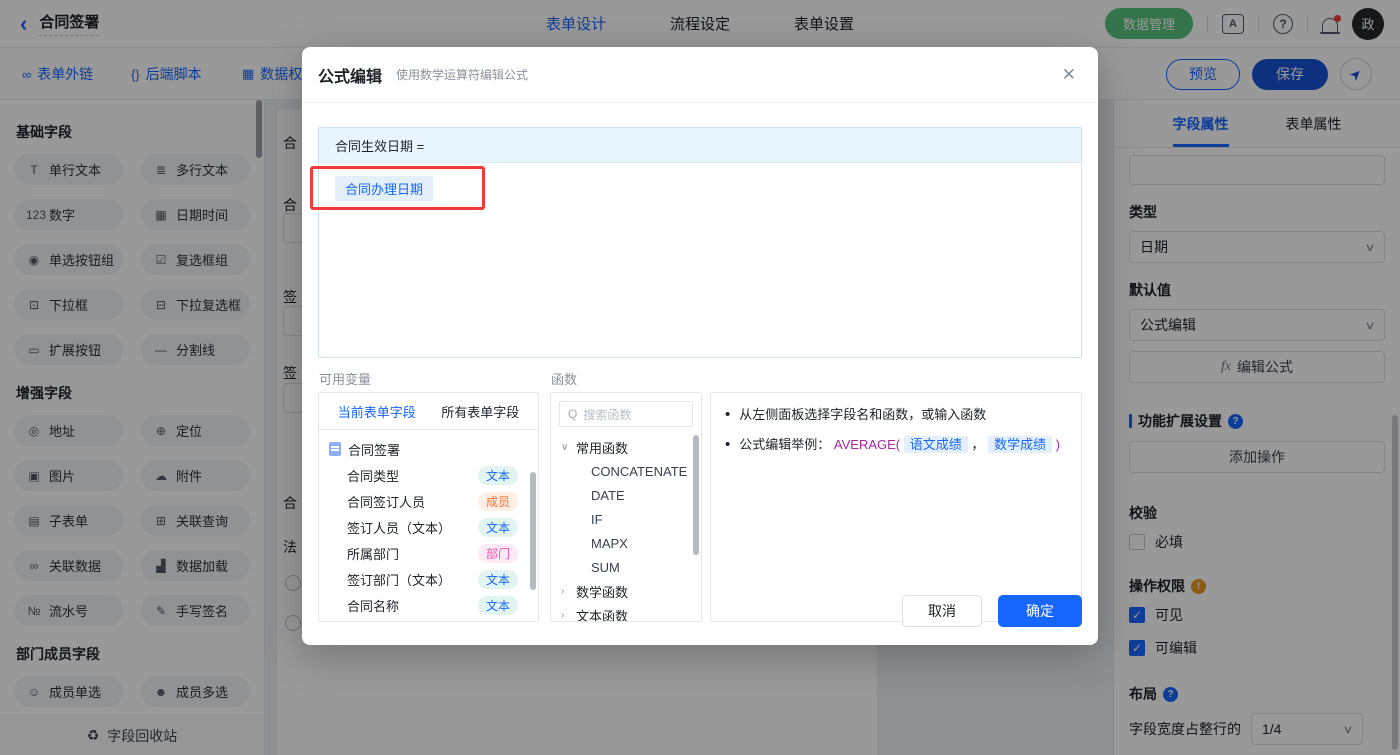 The image size is (1400, 755). I want to click on help-example: 公式编辑举例： AVERAGE( 语文成绩 ， 数学成绩 ), so click(899, 445).